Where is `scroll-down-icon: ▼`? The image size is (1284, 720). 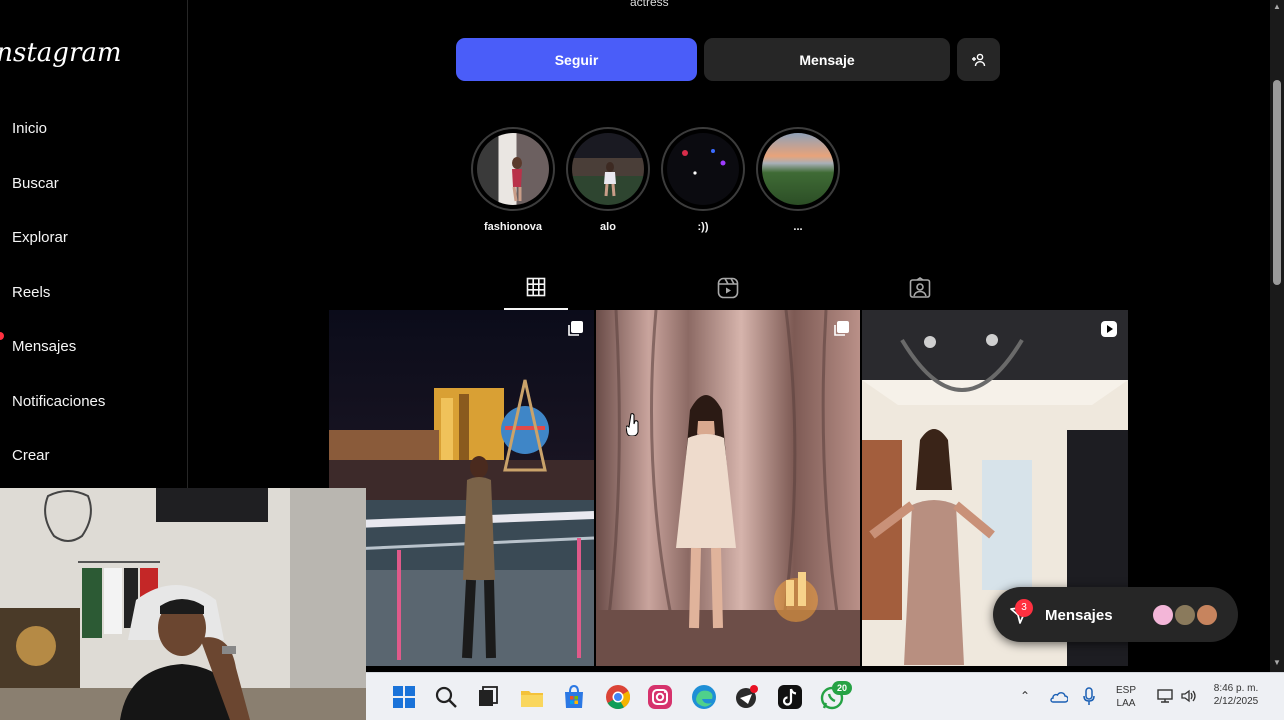 scroll-down-icon: ▼ is located at coordinates (1277, 662).